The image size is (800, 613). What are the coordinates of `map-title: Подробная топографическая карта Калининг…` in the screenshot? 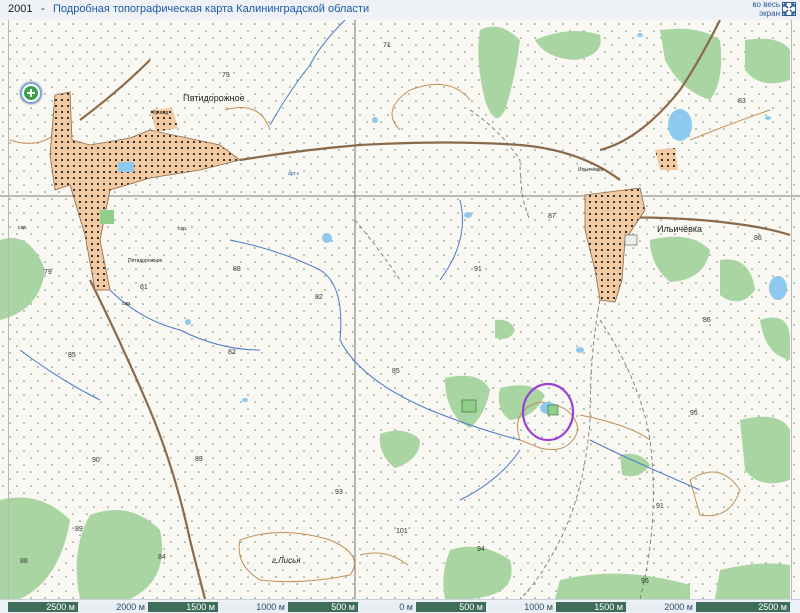 It's located at (211, 9).